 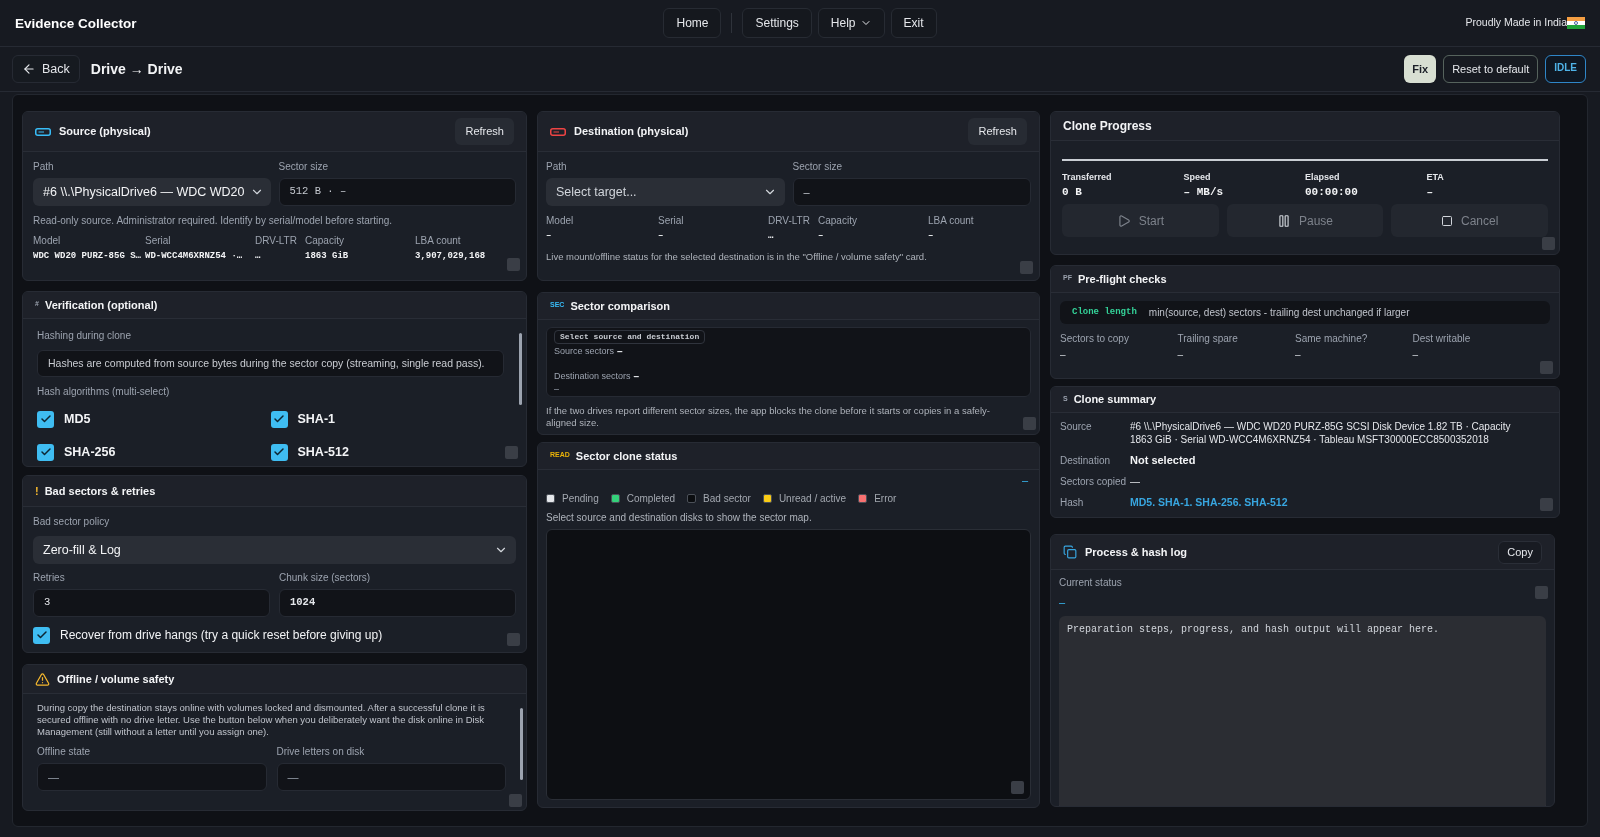 What do you see at coordinates (1024, 480) in the screenshot?
I see `progress-text: –` at bounding box center [1024, 480].